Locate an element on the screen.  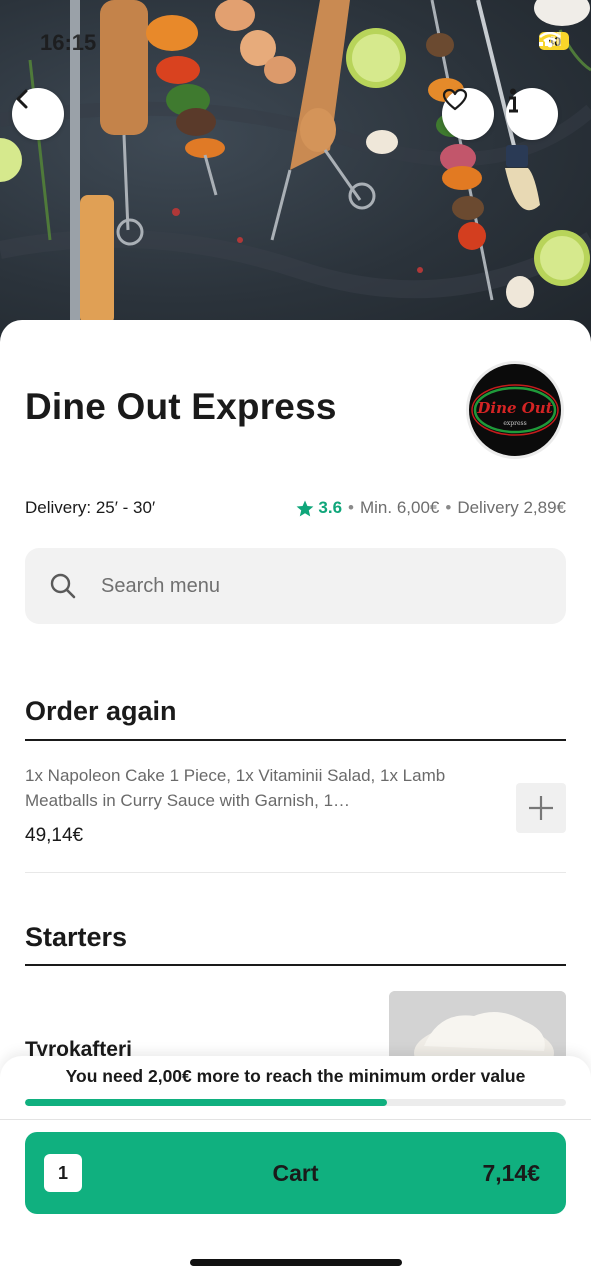
delivery-fee: Delivery 2,89€ is located at coordinates (511, 507).